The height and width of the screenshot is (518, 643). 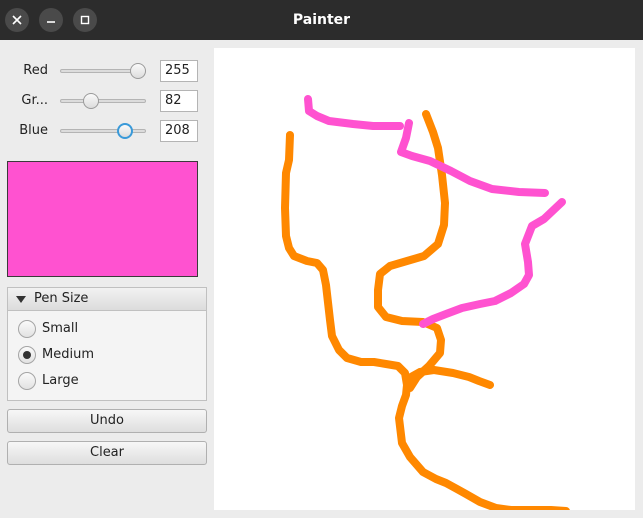 What do you see at coordinates (68, 354) in the screenshot?
I see `radio-label-medium: Medium` at bounding box center [68, 354].